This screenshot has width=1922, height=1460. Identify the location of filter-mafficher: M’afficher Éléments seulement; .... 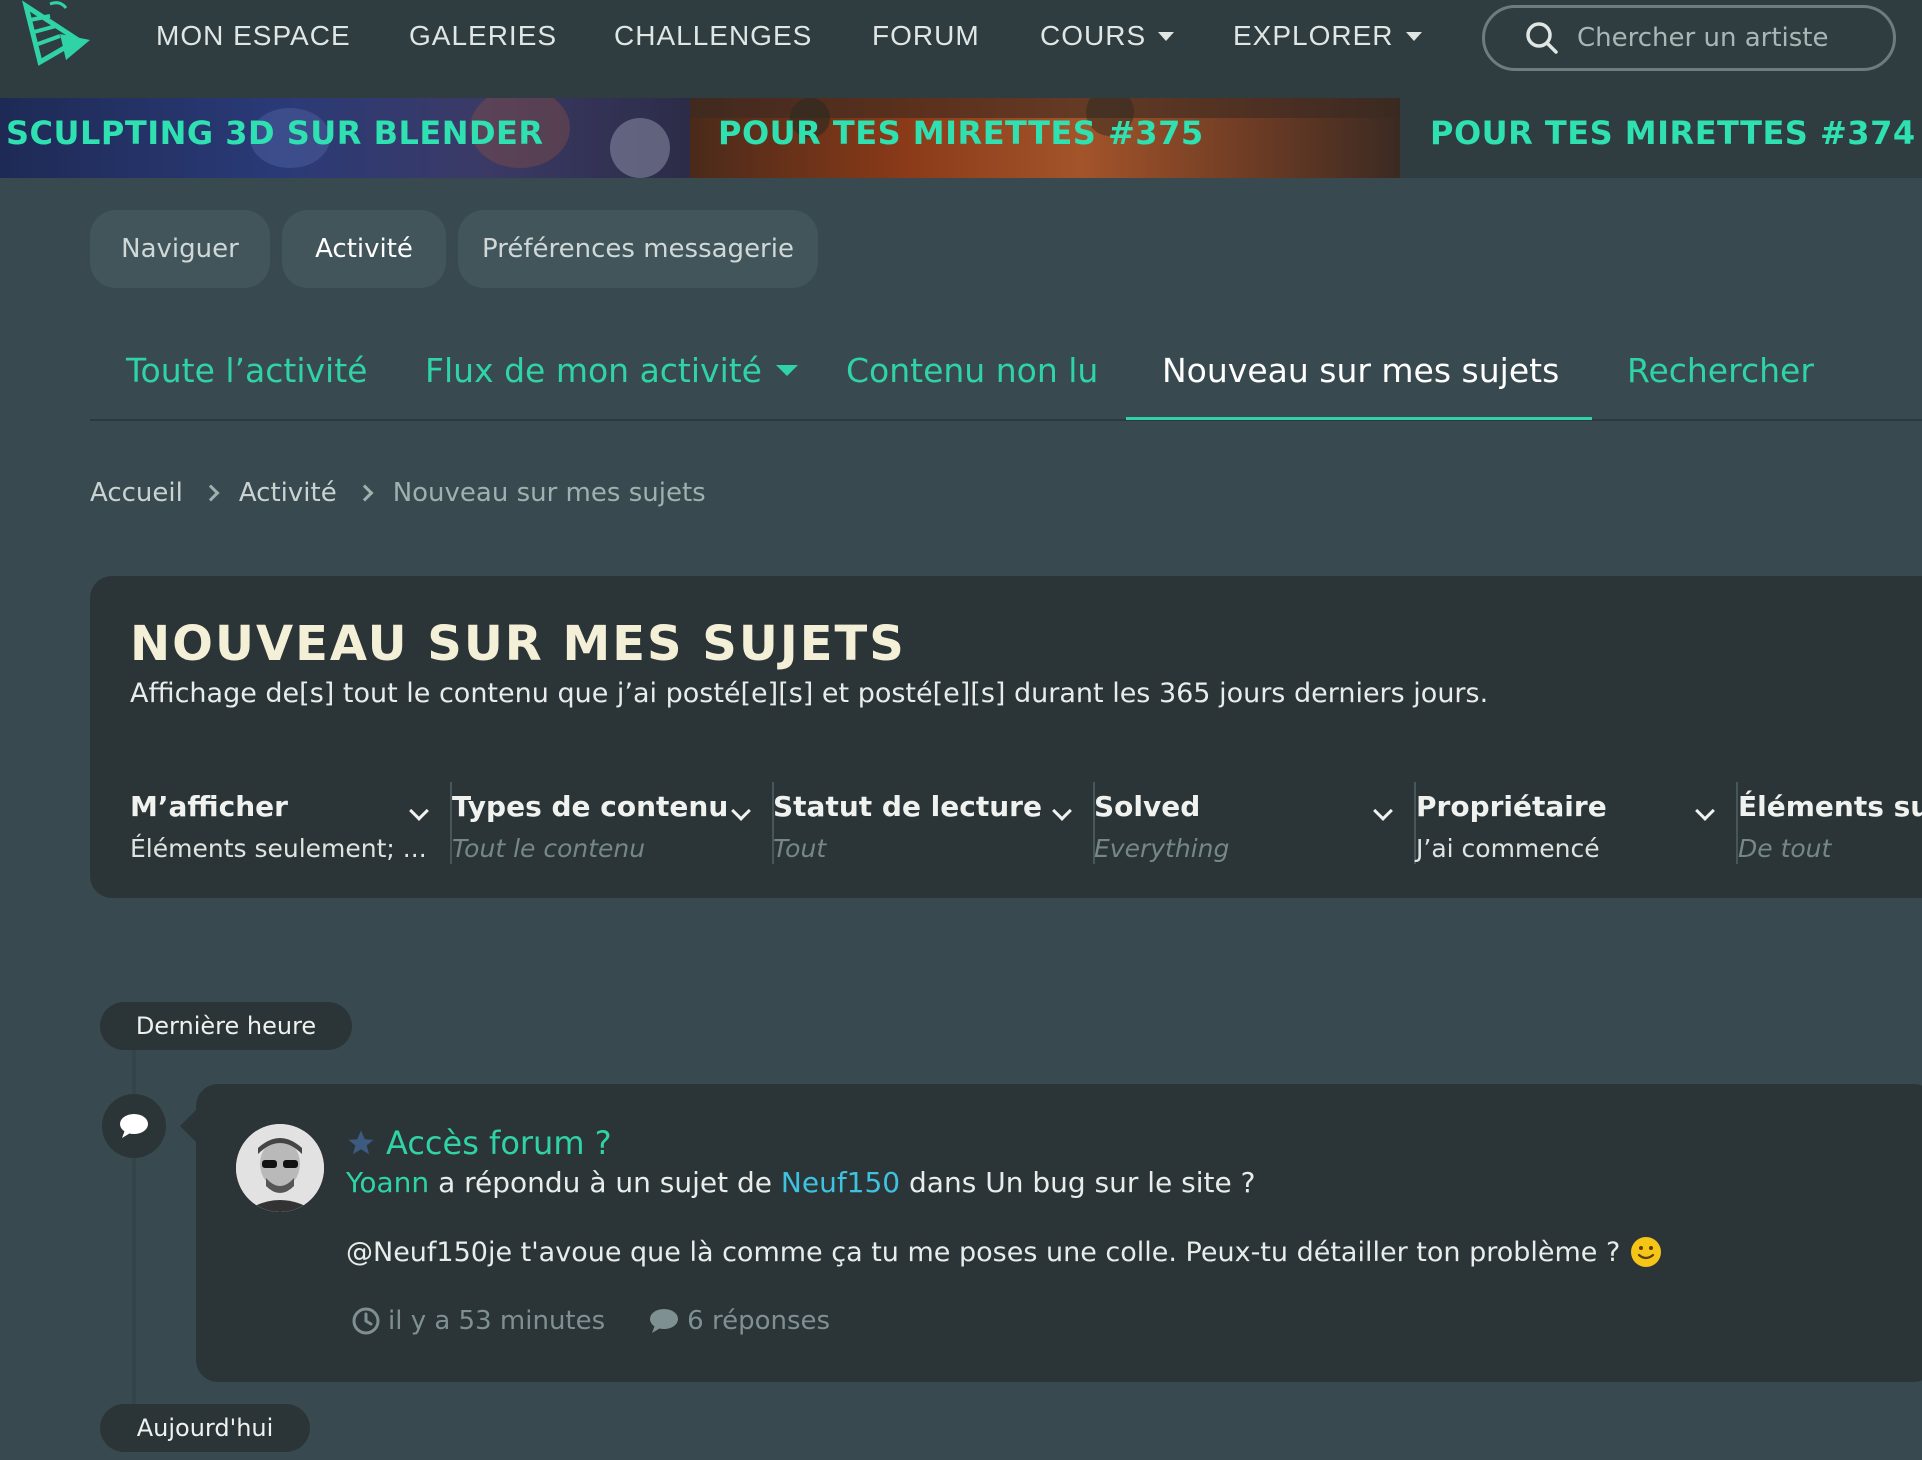
(291, 823).